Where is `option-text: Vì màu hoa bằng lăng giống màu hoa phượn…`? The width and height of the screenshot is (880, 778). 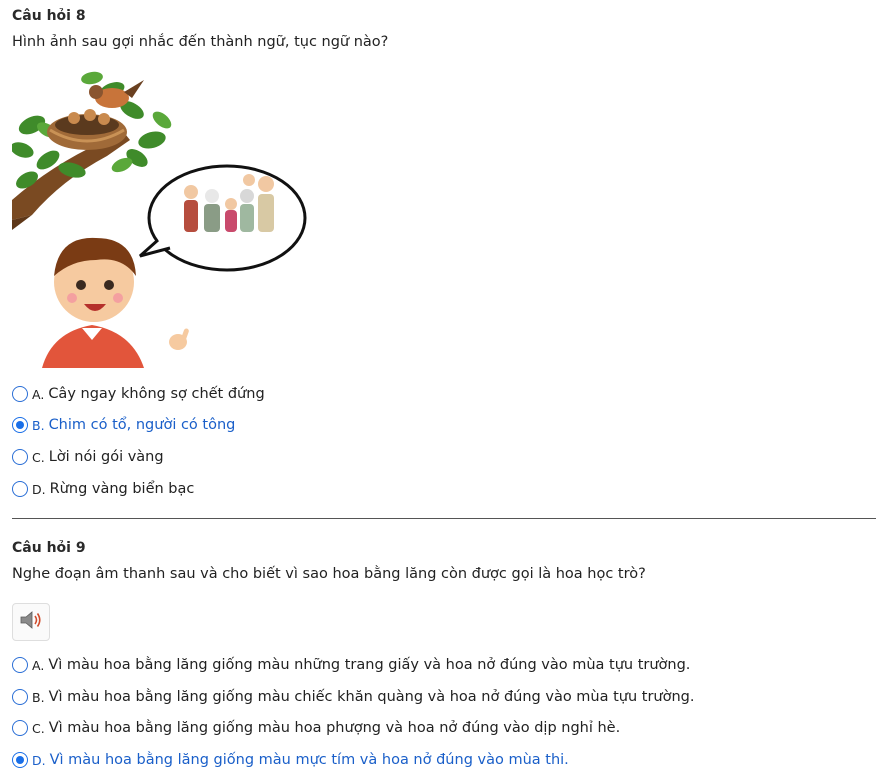 option-text: Vì màu hoa bằng lăng giống màu hoa phượn… is located at coordinates (334, 728).